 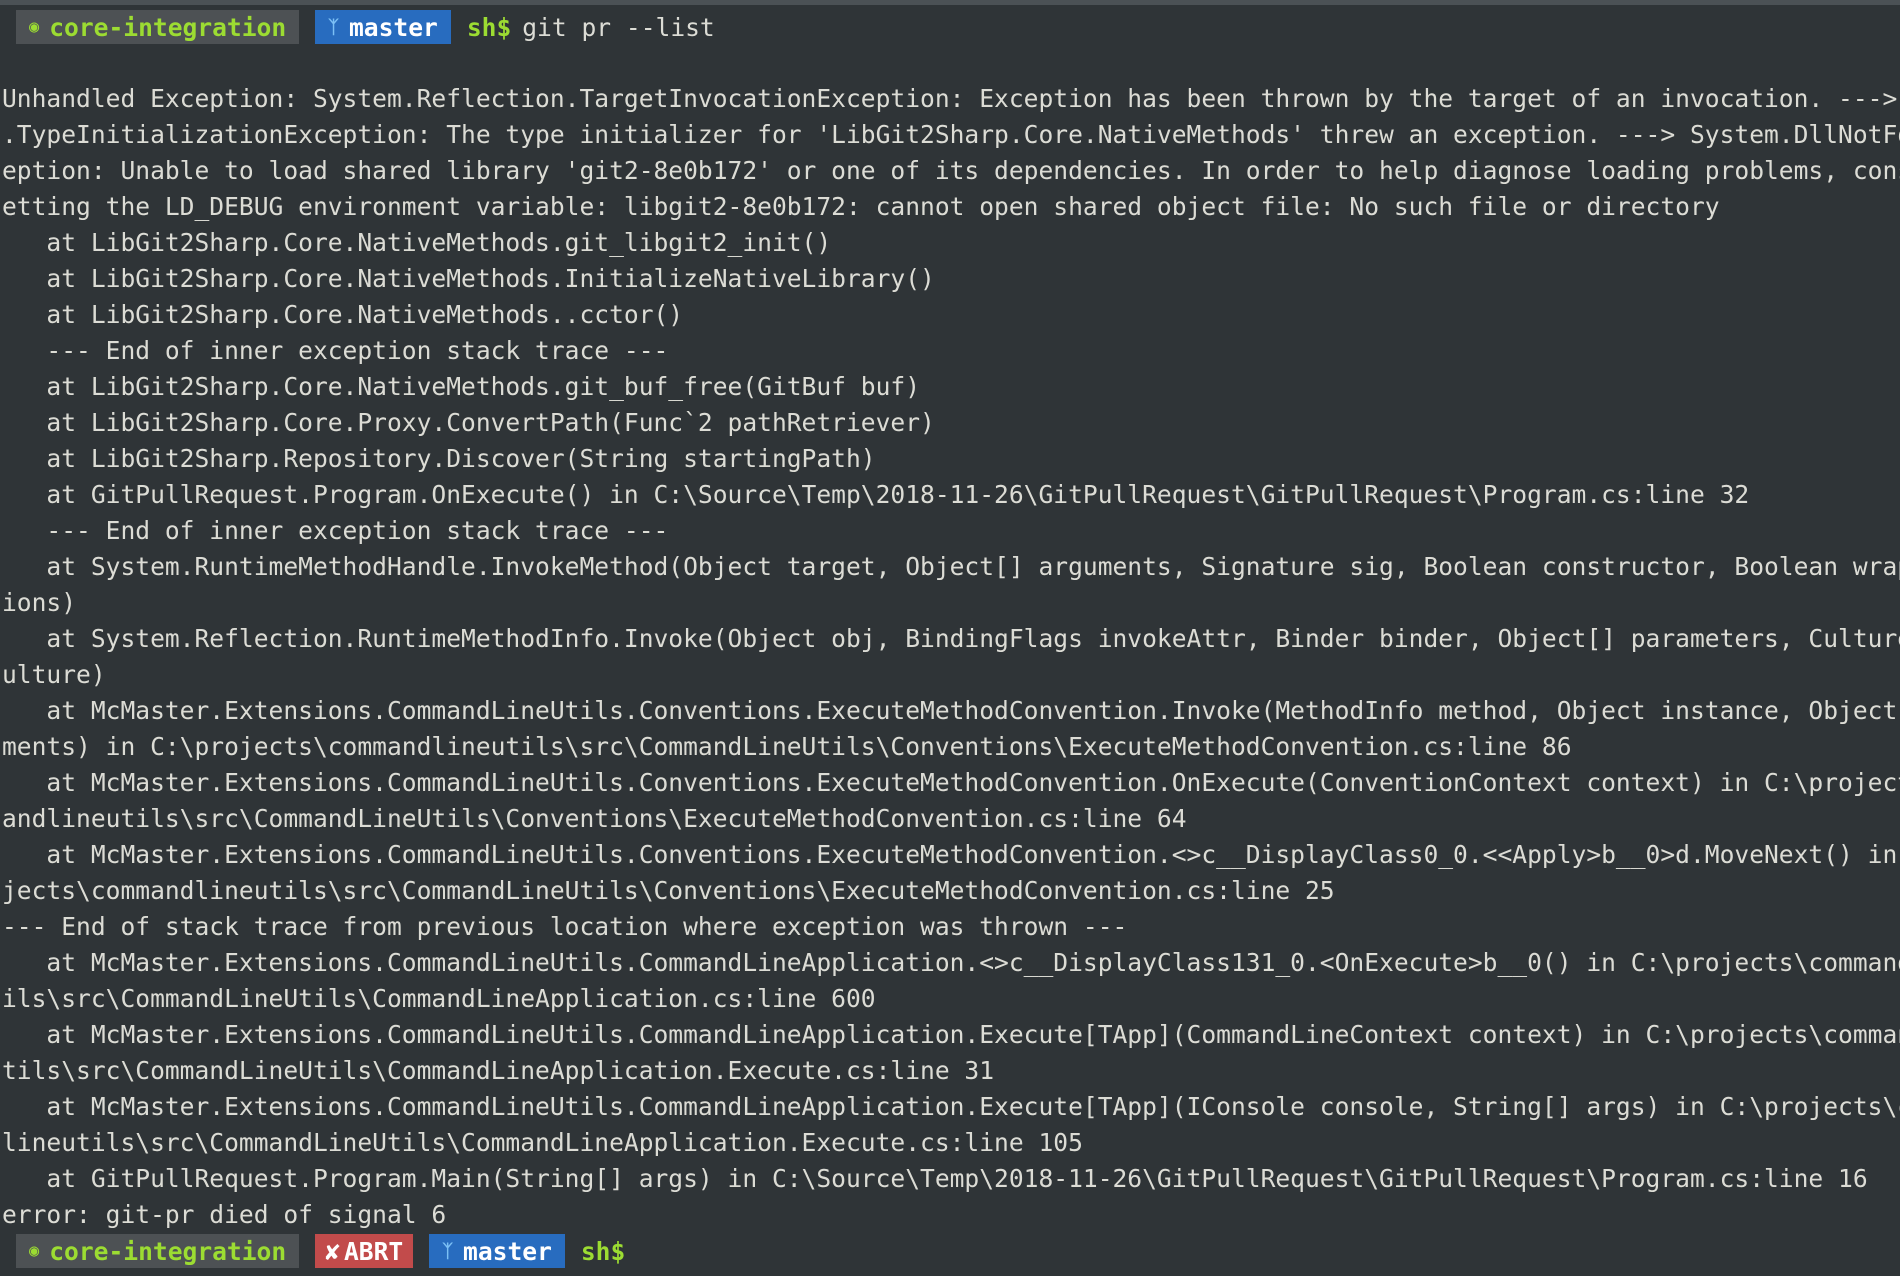 What do you see at coordinates (950, 1251) in the screenshot?
I see `prompt-line-bottom: ◉ core-integration ✘ ABRT ᛉ master sh$` at bounding box center [950, 1251].